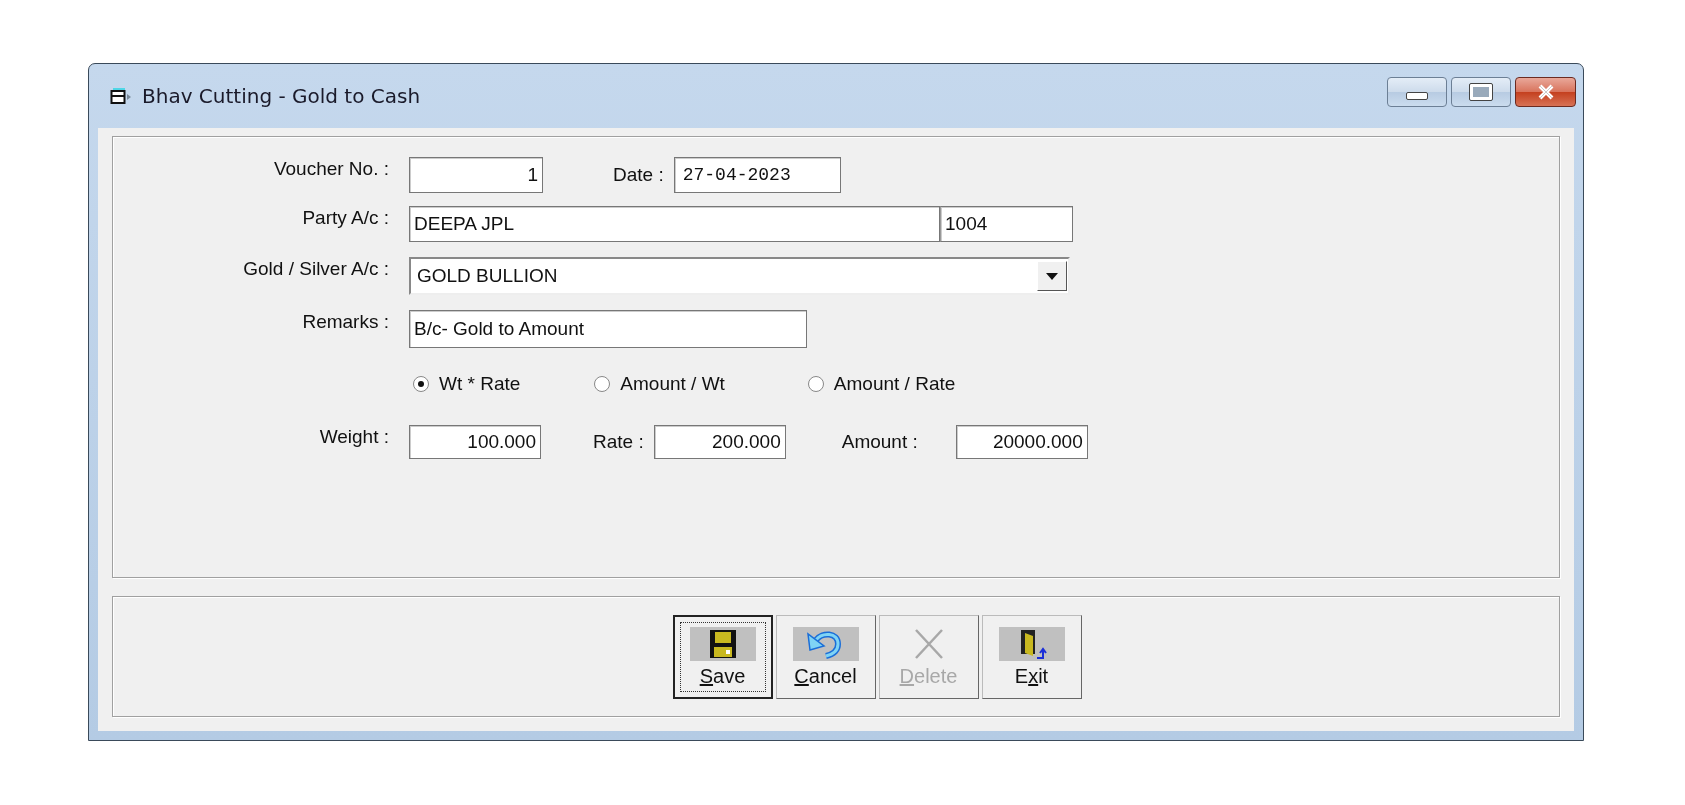  Describe the element at coordinates (608, 329) in the screenshot. I see `remarks-field: B/c- Gold to Amount` at that location.